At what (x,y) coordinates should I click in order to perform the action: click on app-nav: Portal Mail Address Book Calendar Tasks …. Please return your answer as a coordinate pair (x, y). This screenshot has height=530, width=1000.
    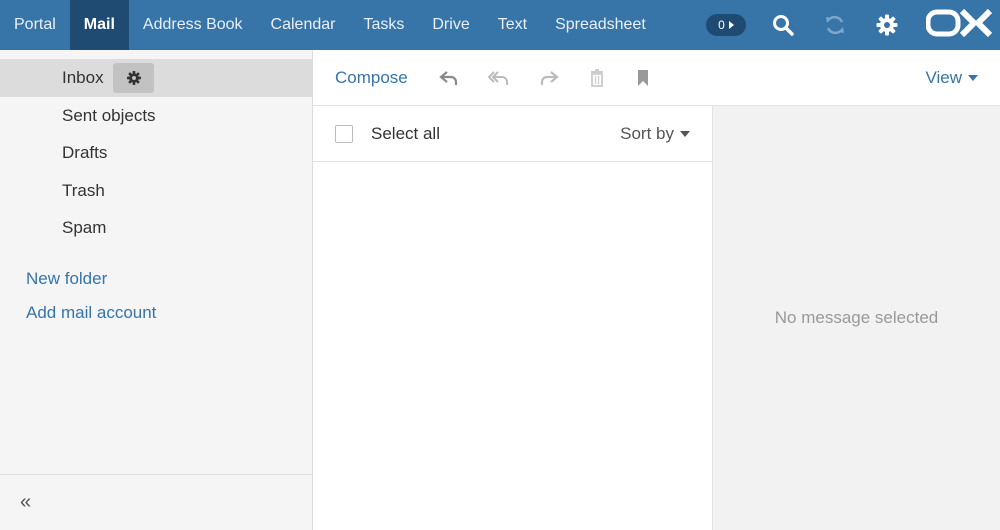
    Looking at the image, I should click on (330, 25).